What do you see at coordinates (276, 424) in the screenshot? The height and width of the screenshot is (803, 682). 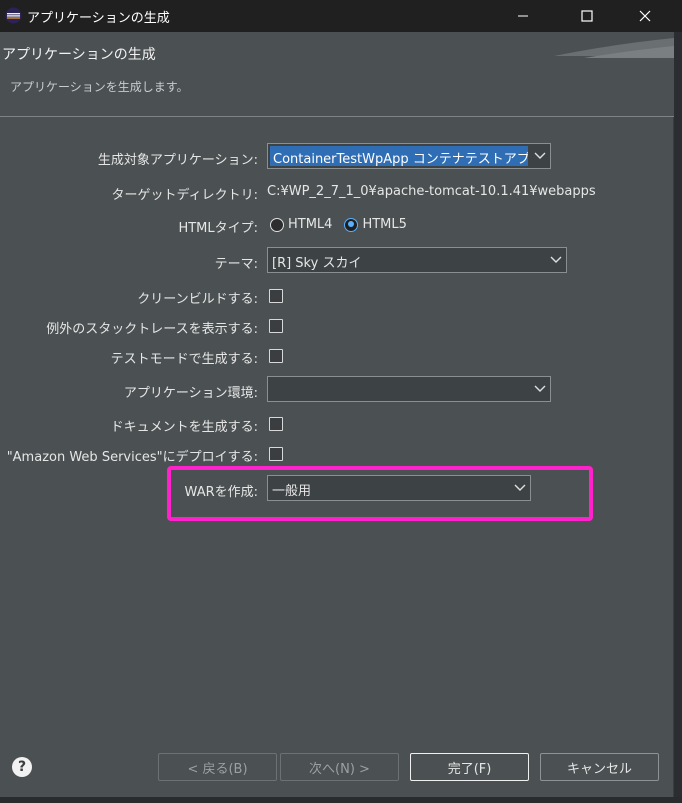 I see `gen-docs-checkbox` at bounding box center [276, 424].